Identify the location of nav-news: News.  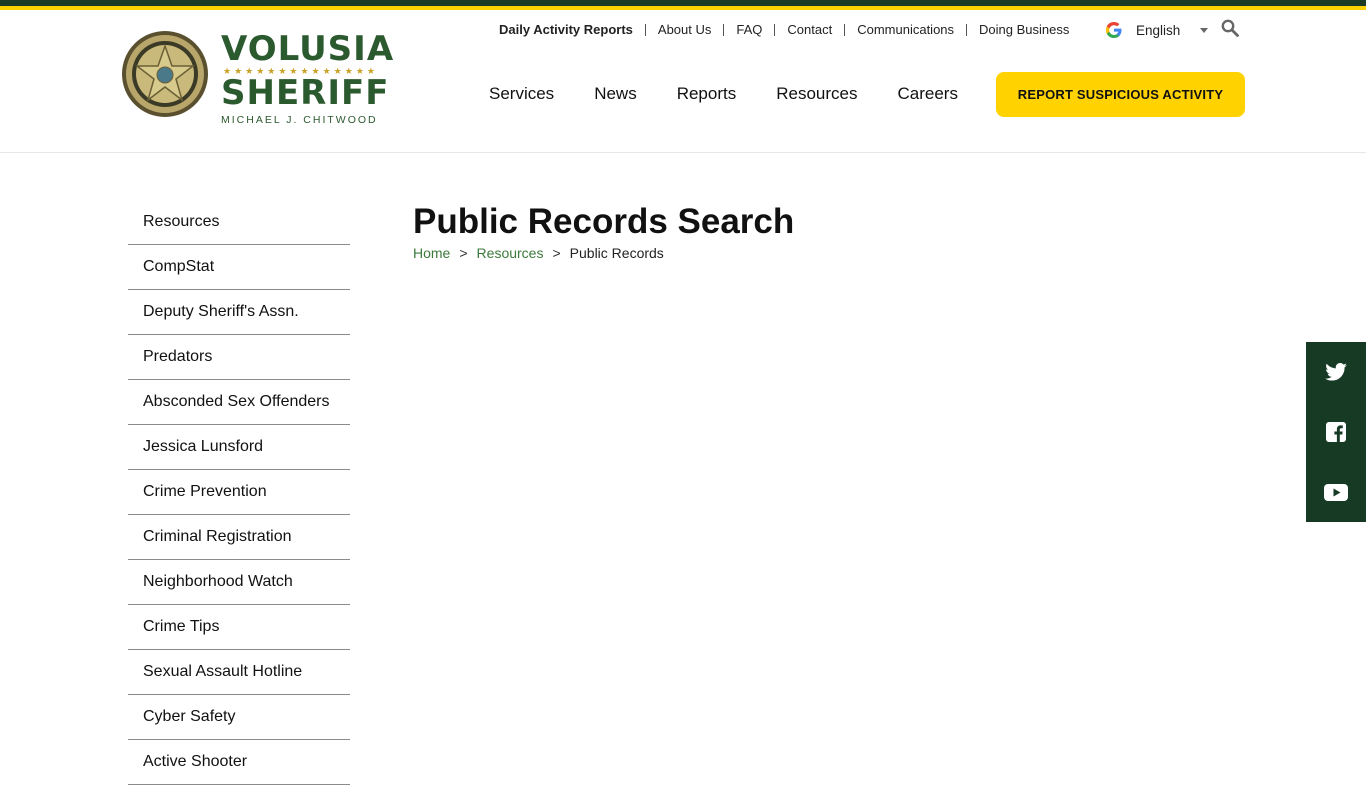
(615, 94).